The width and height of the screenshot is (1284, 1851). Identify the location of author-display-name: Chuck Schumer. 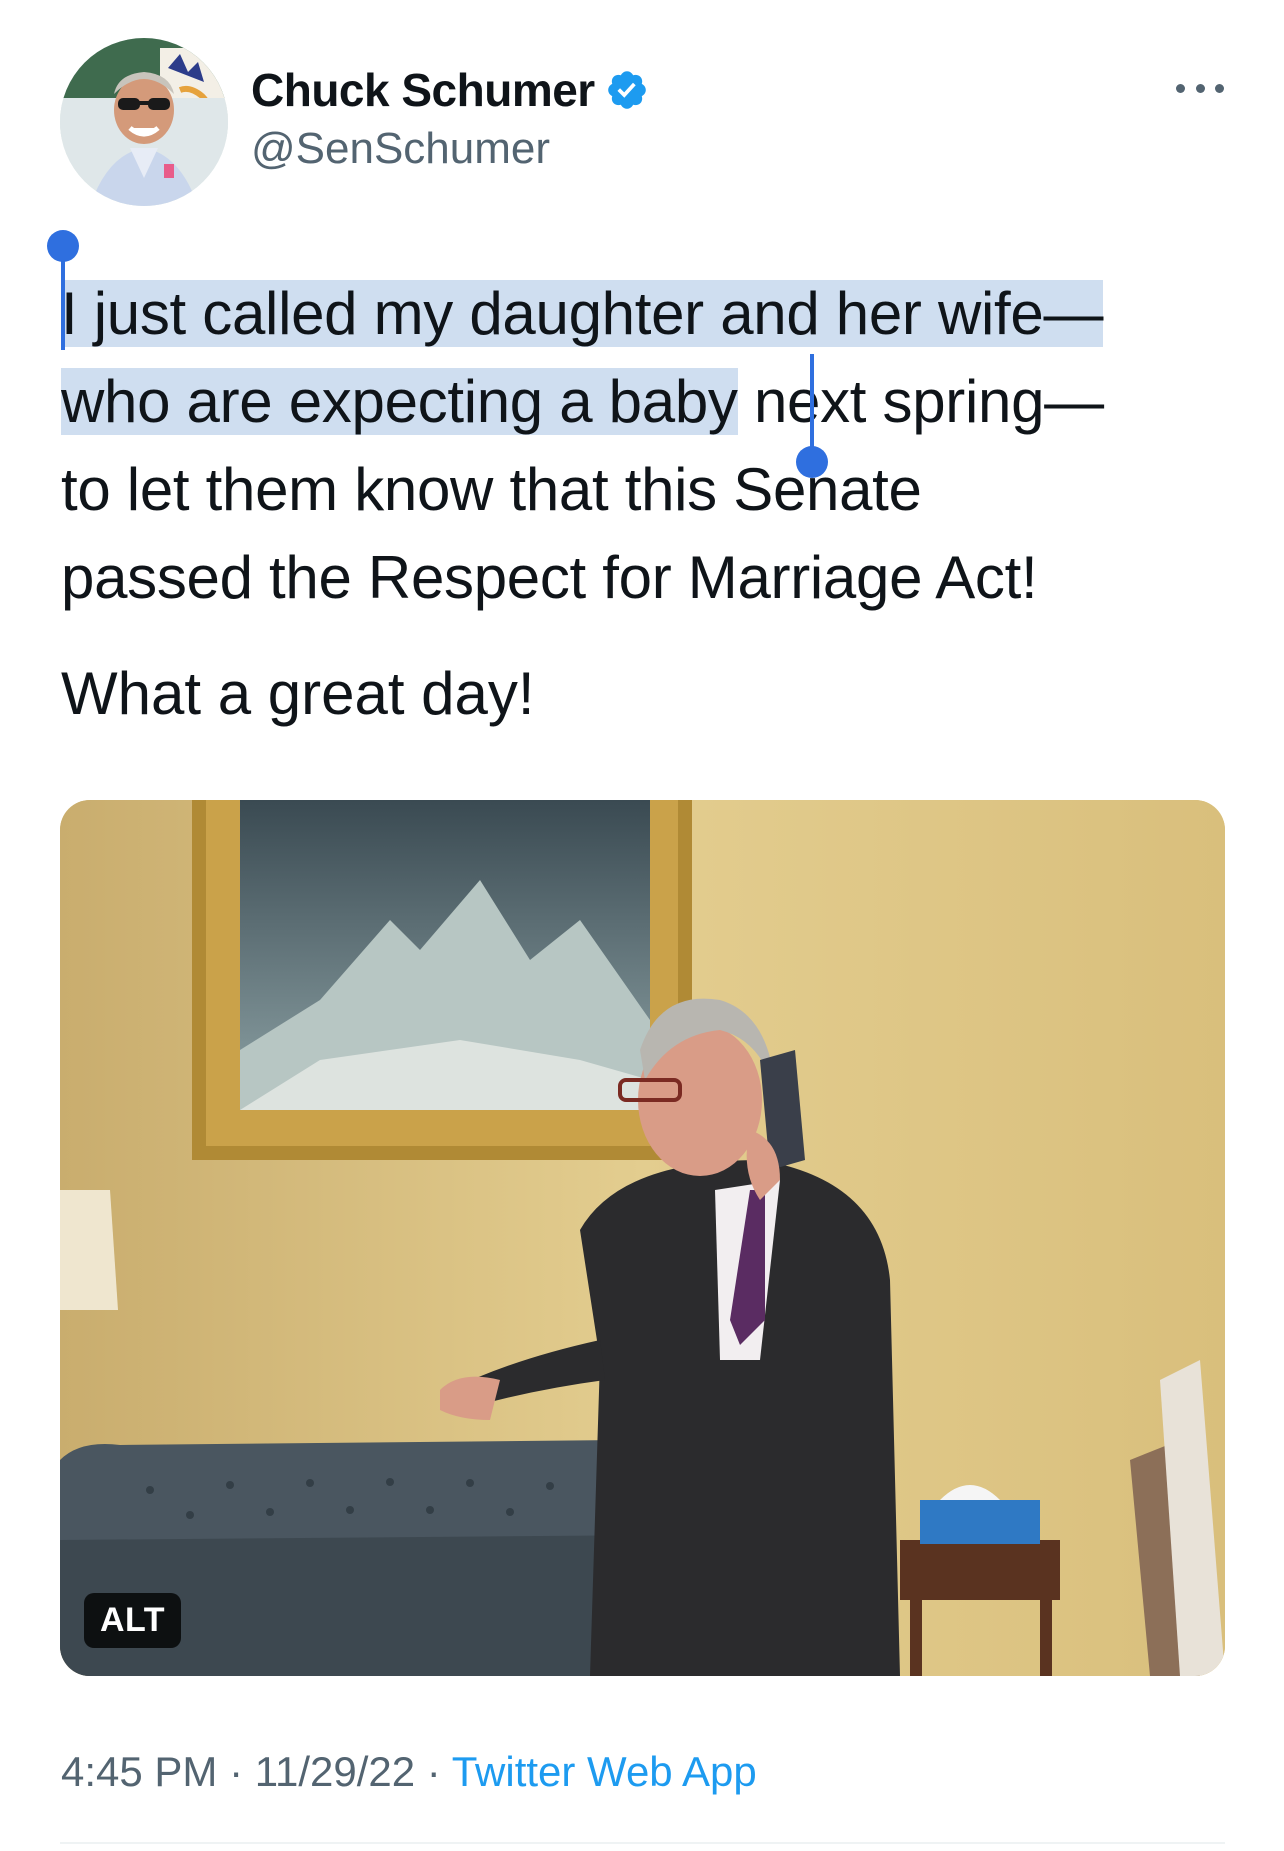
(423, 90).